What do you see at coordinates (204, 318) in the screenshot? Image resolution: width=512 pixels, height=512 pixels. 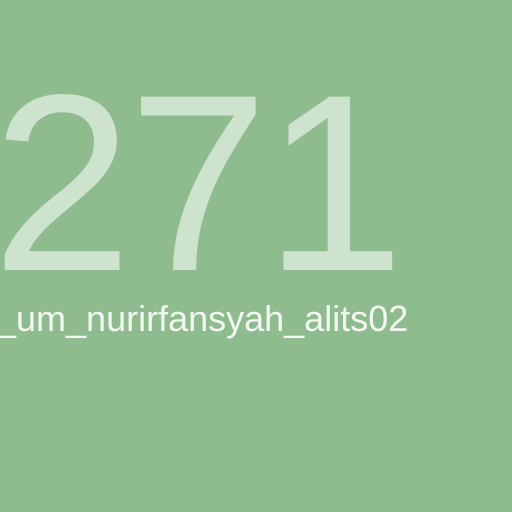 I see `username-label: _um_nurirfansyah_alits02` at bounding box center [204, 318].